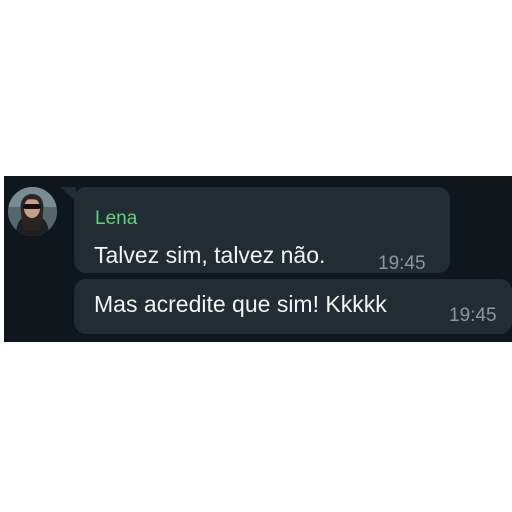 Image resolution: width=512 pixels, height=512 pixels. What do you see at coordinates (210, 255) in the screenshot?
I see `message-text: Talvez sim, talvez não.` at bounding box center [210, 255].